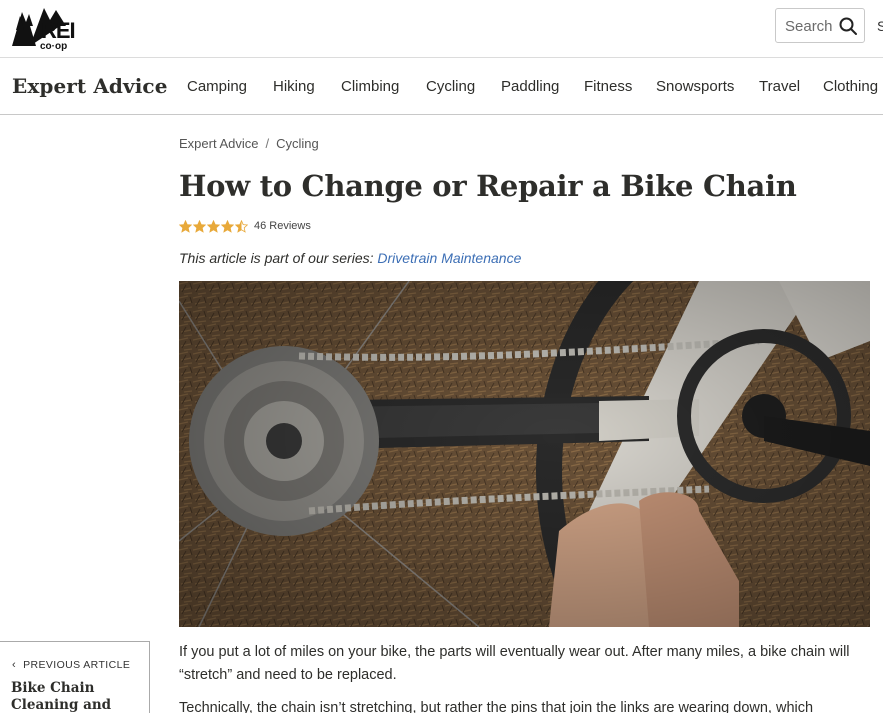 This screenshot has width=883, height=713. Describe the element at coordinates (848, 26) in the screenshot. I see `search-icon` at that location.